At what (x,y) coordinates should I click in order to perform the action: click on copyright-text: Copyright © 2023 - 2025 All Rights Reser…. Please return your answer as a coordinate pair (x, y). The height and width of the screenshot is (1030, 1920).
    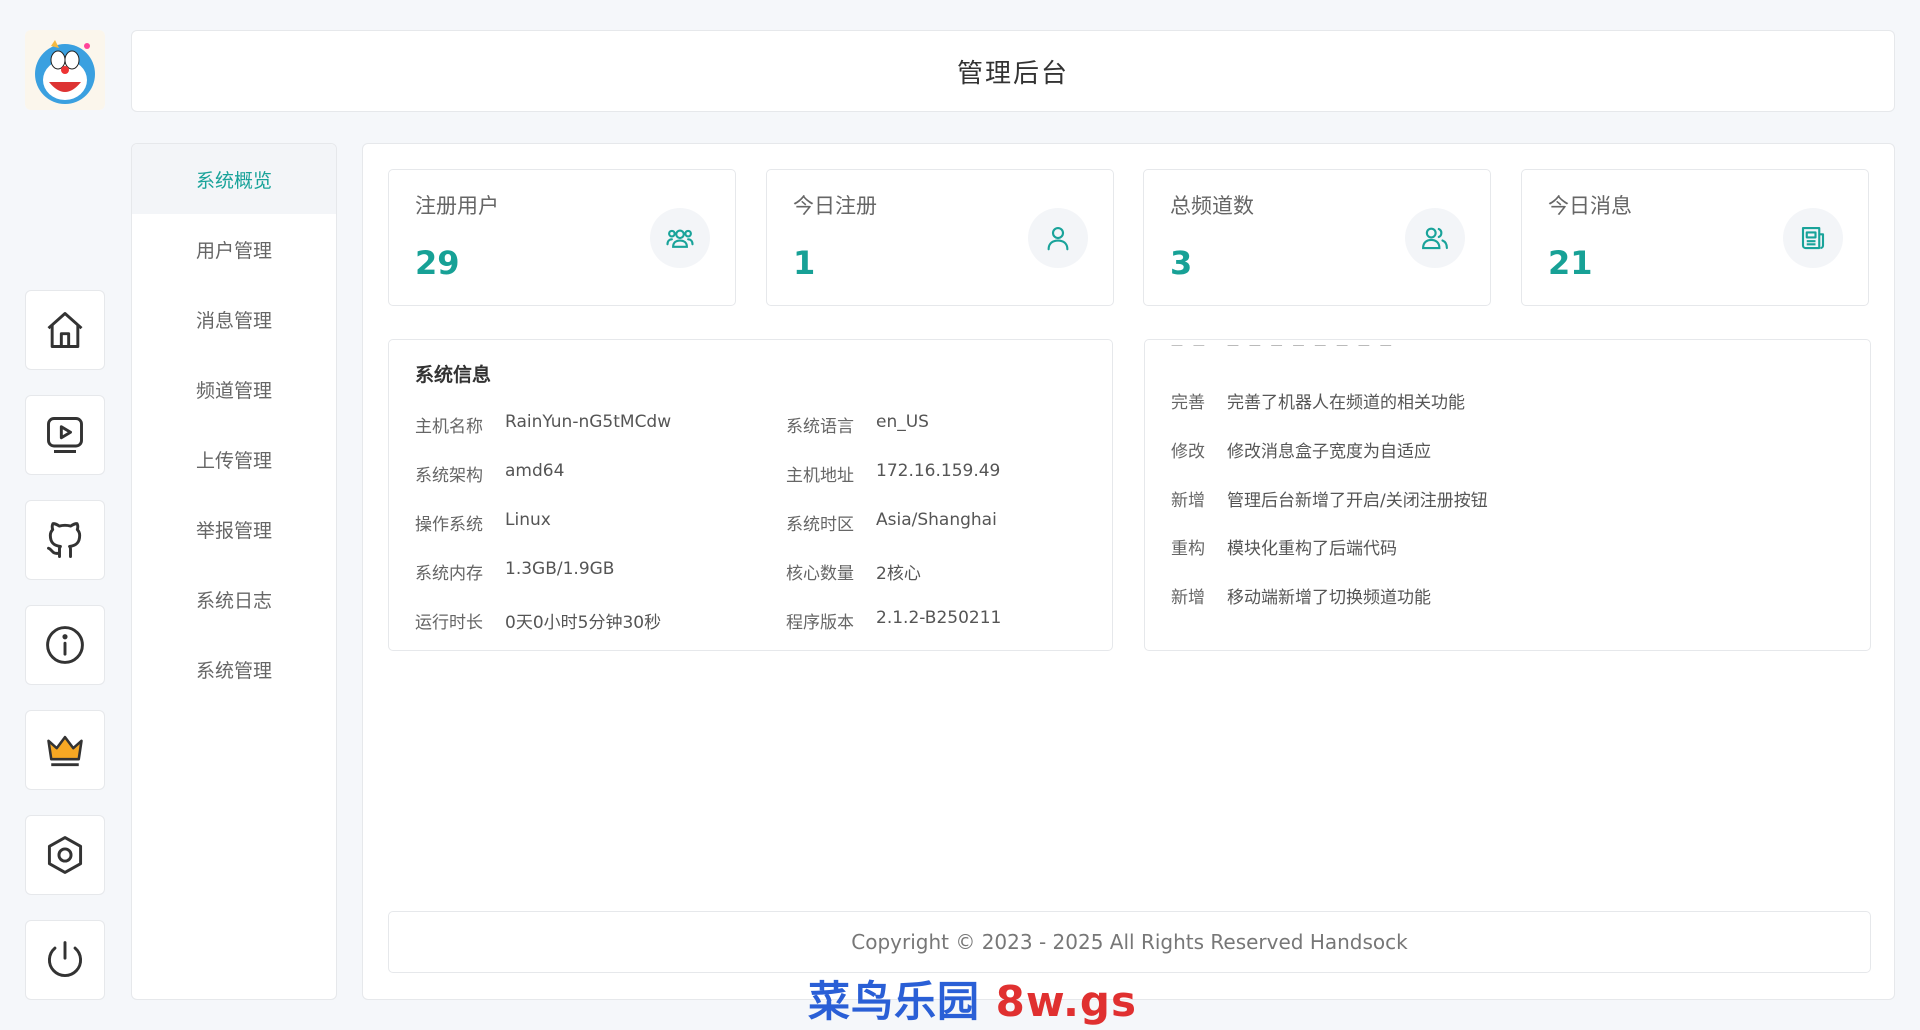
    Looking at the image, I should click on (1129, 942).